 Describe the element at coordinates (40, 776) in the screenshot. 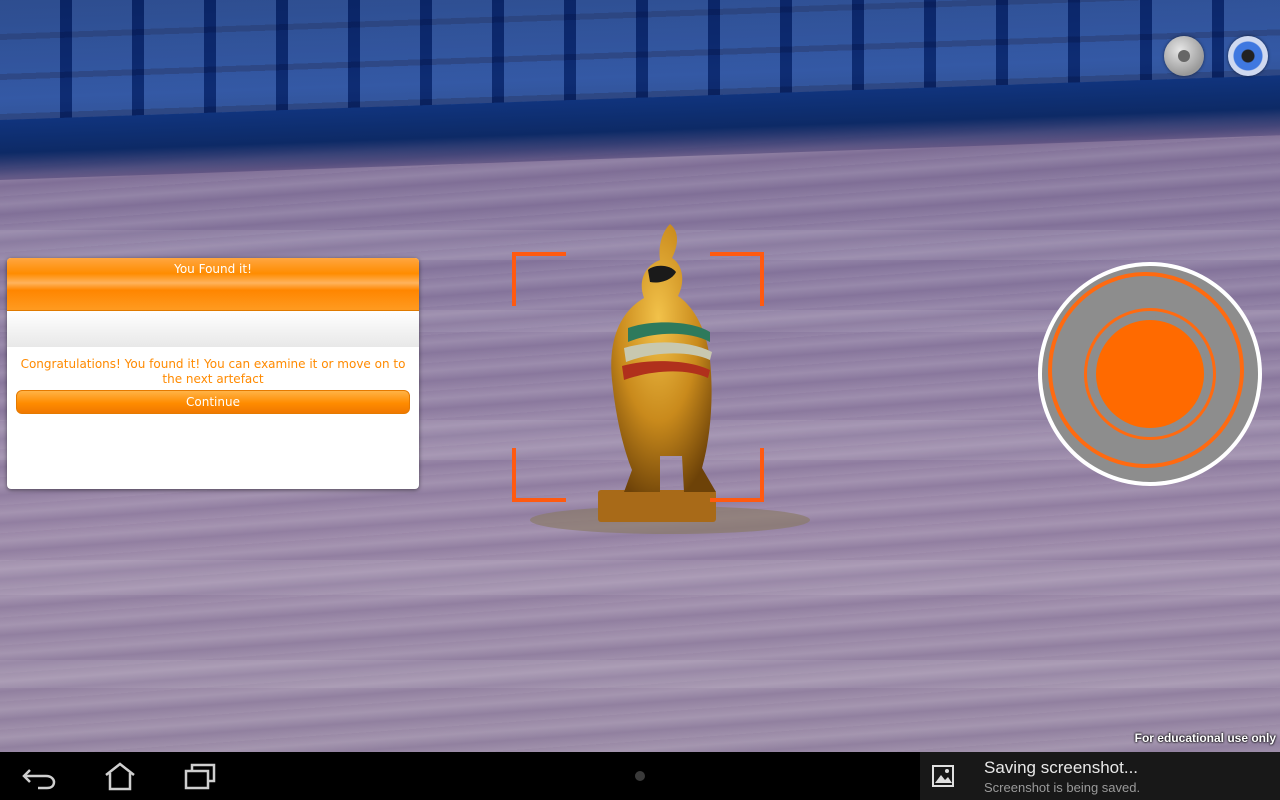

I see `back-icon` at that location.